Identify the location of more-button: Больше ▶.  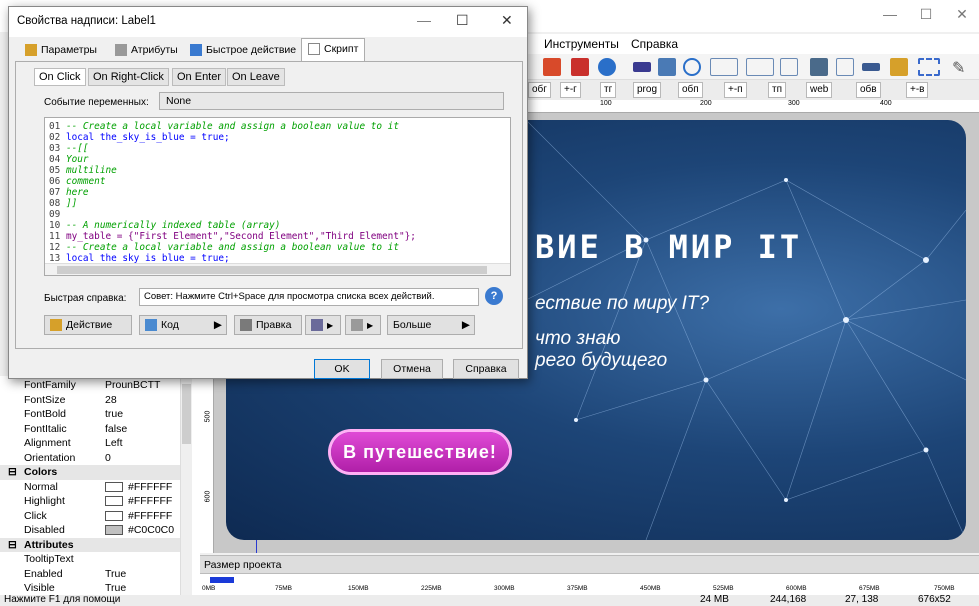
(431, 325).